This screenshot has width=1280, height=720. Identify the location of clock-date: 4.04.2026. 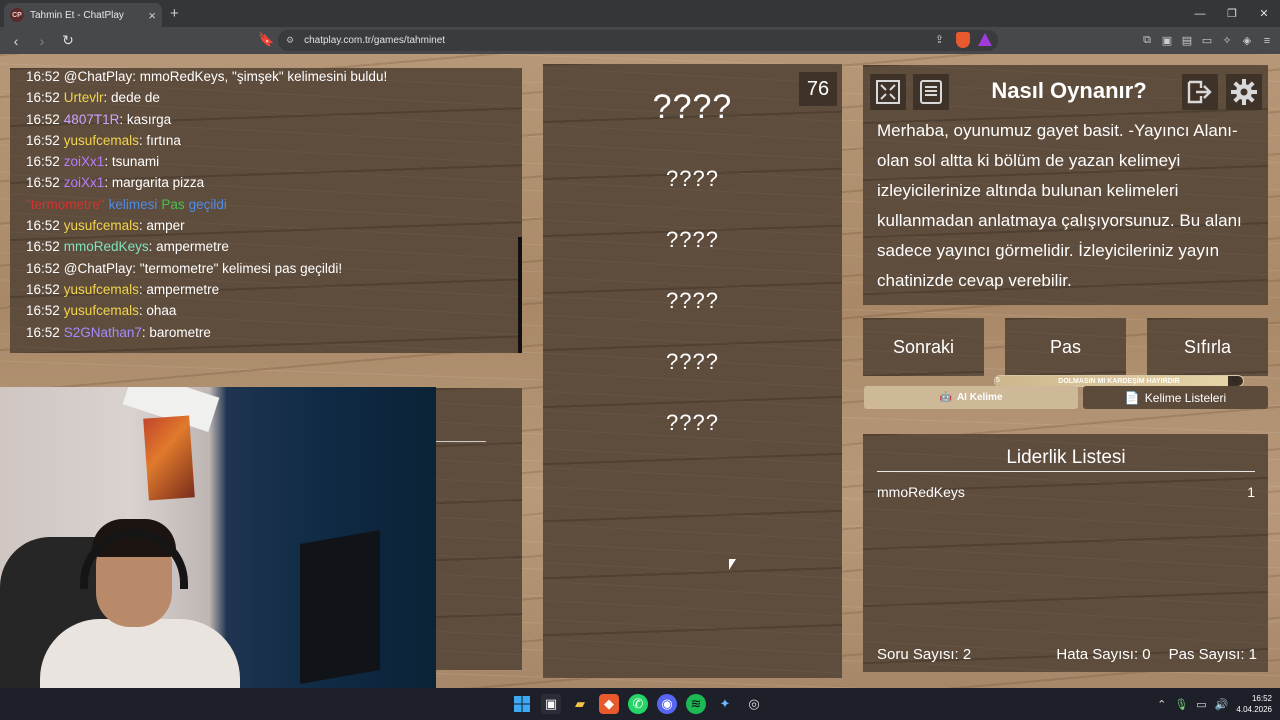
(1254, 709).